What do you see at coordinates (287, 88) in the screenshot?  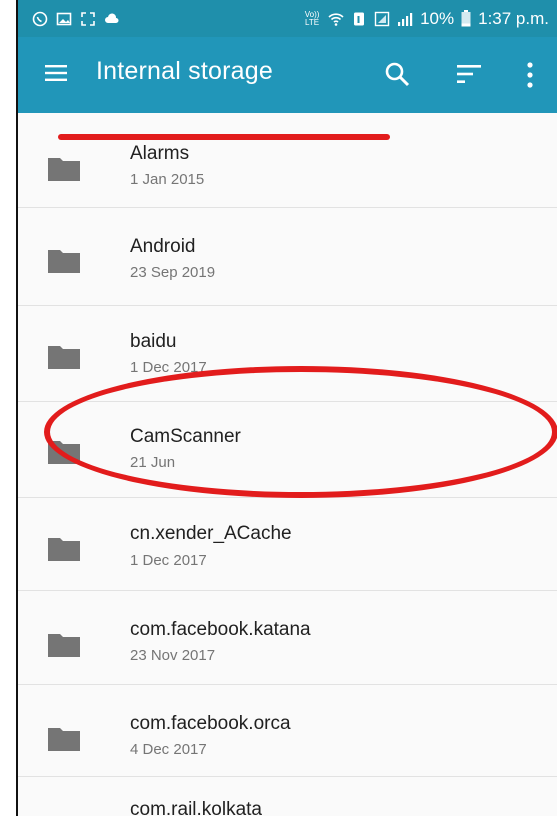 I see `app-bar: Internal storage` at bounding box center [287, 88].